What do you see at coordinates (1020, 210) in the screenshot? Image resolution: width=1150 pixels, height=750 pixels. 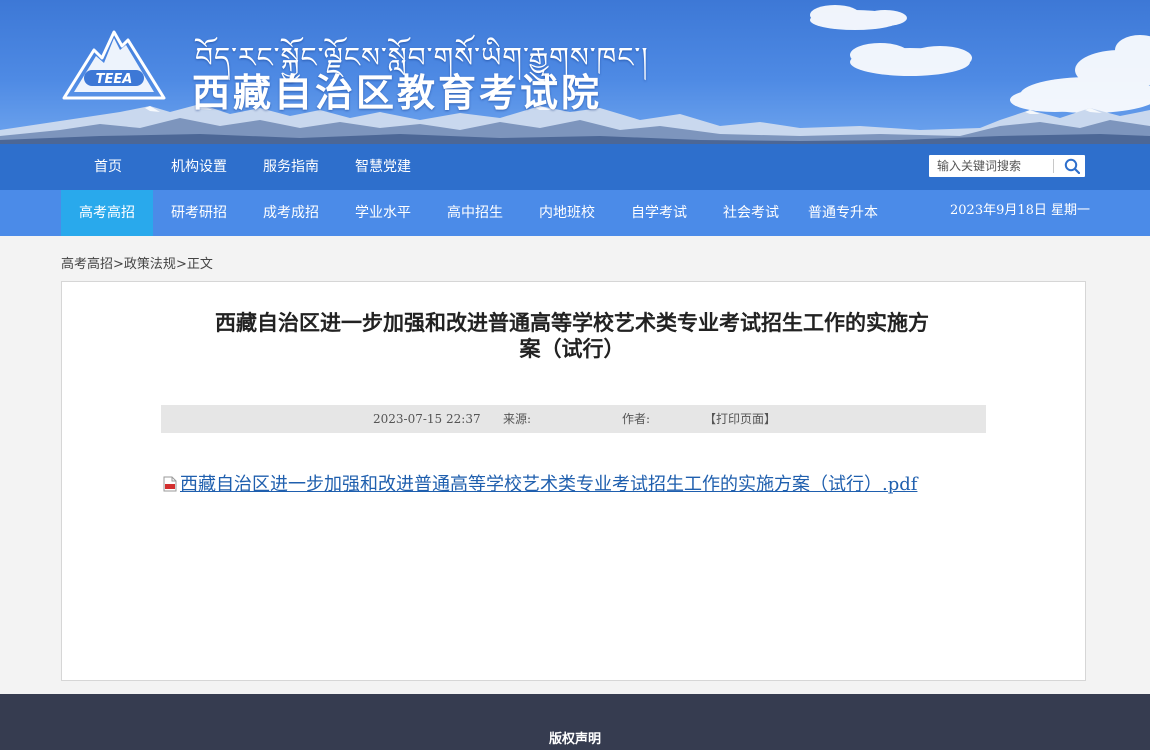 I see `current-date: 2023年9月18日 星期一` at bounding box center [1020, 210].